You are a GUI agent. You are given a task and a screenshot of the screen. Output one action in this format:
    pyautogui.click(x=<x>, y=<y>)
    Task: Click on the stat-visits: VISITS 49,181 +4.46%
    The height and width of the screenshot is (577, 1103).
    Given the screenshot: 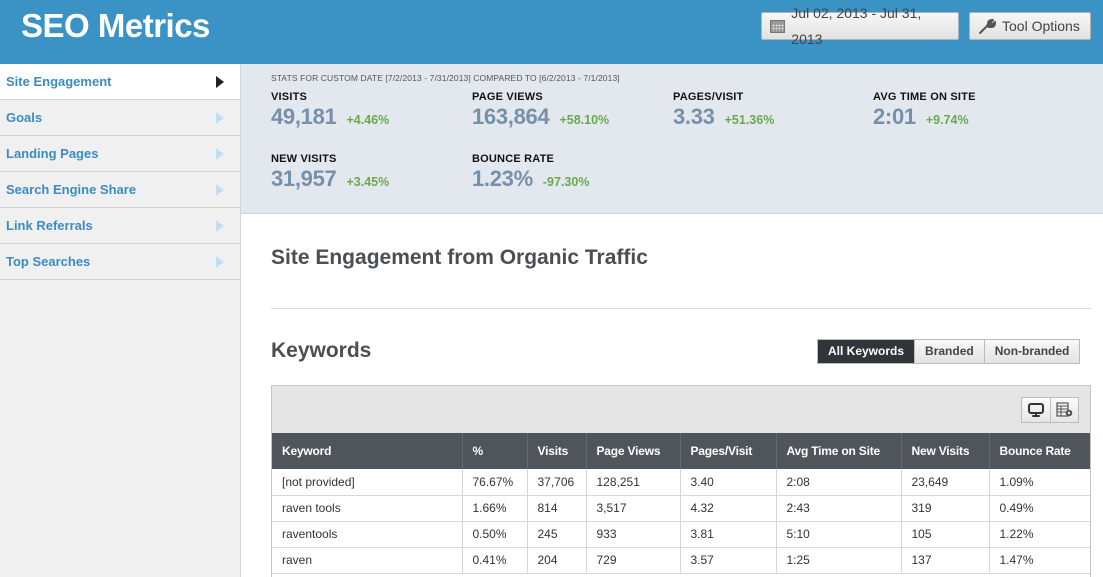 What is the action you would take?
    pyautogui.click(x=330, y=110)
    